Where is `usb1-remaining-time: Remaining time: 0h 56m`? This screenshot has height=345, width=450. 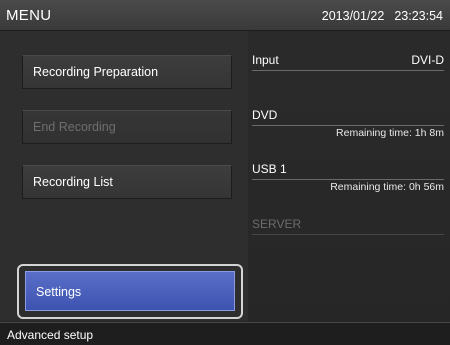
usb1-remaining-time: Remaining time: 0h 56m is located at coordinates (387, 187).